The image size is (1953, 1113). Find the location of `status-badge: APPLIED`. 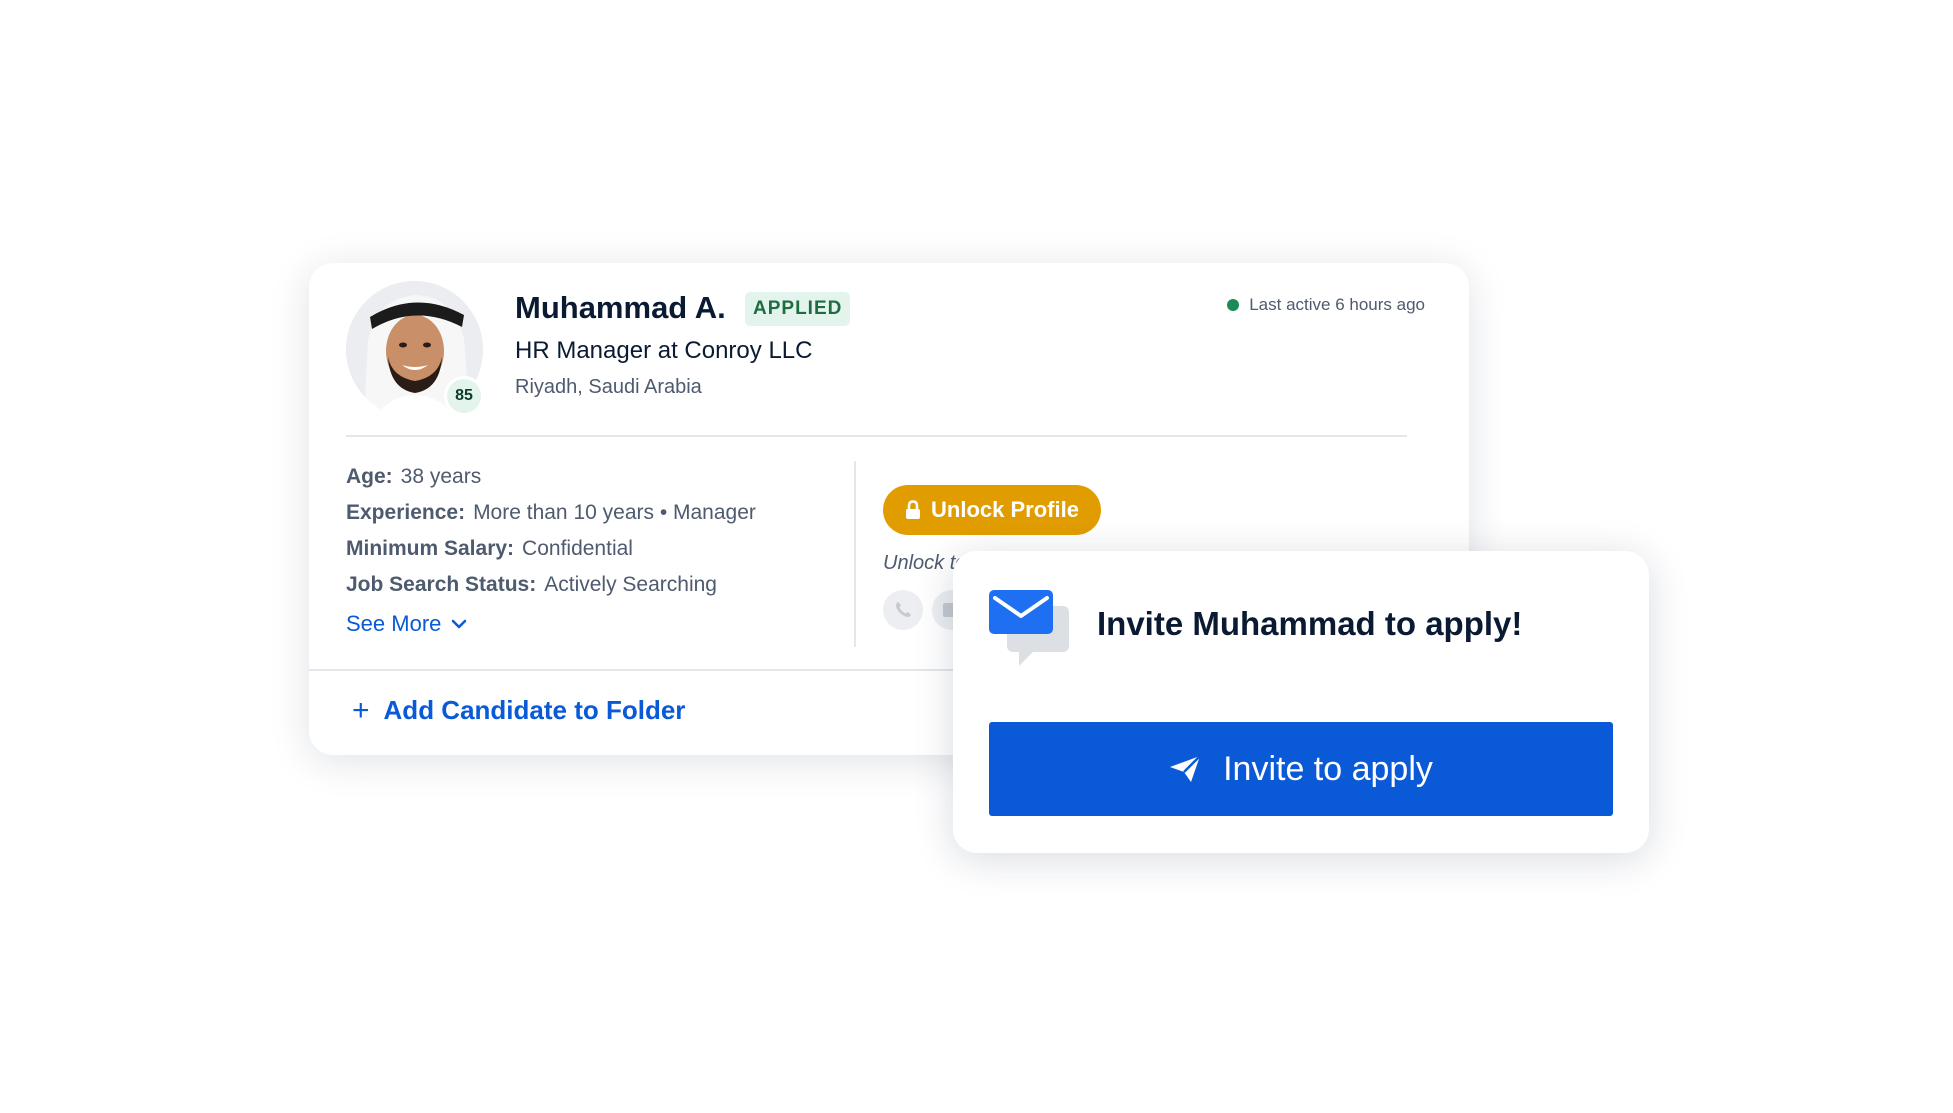

status-badge: APPLIED is located at coordinates (798, 309).